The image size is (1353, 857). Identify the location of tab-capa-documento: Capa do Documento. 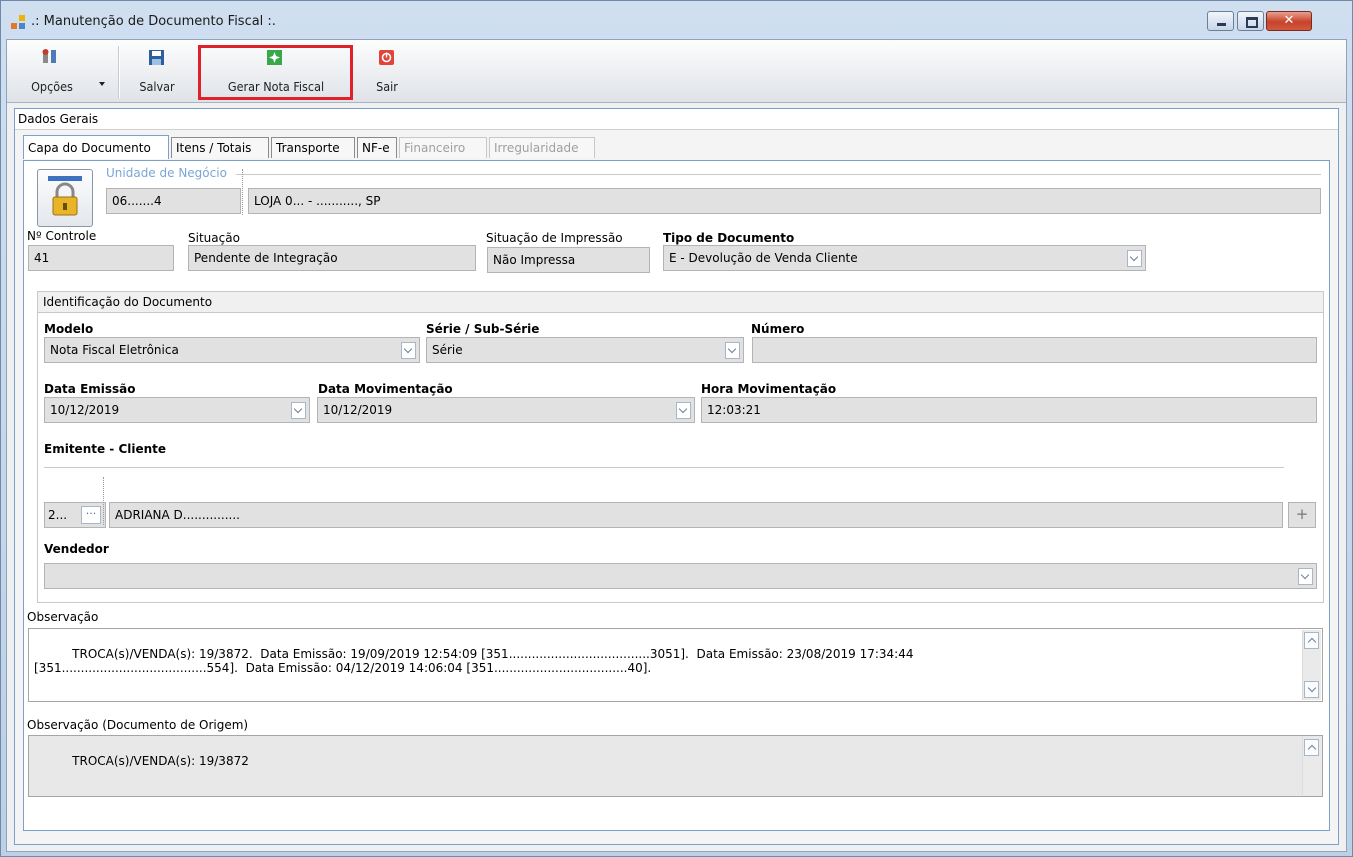
(96, 147).